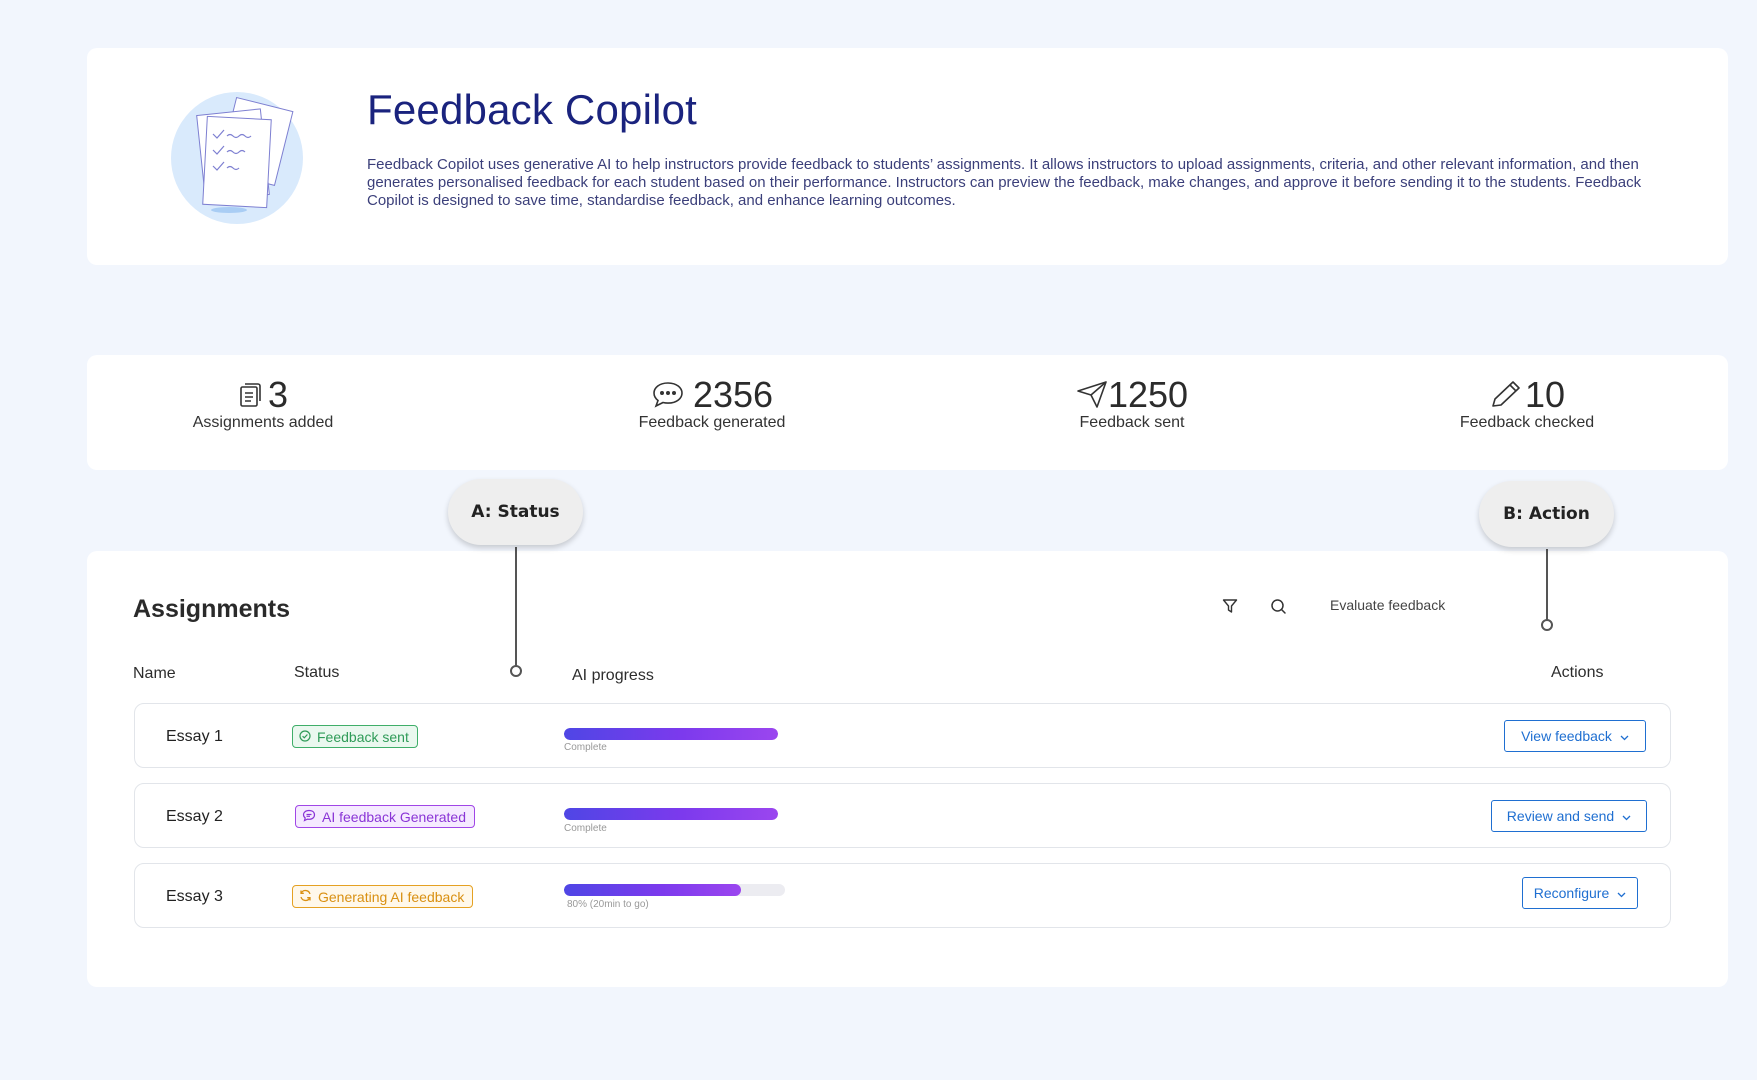 The height and width of the screenshot is (1080, 1757). I want to click on stat-assignments-added: 3 Assignments added, so click(263, 404).